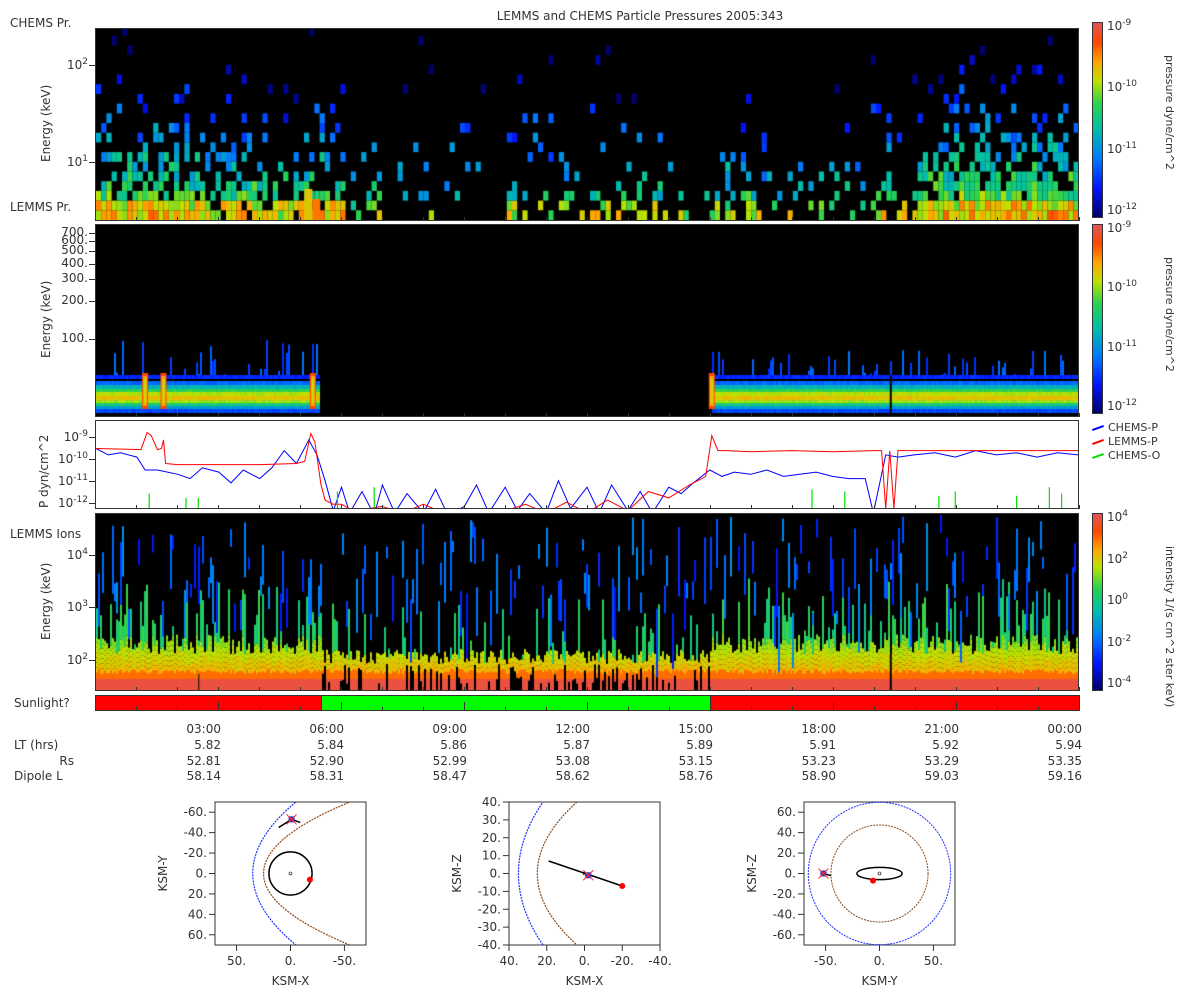  Describe the element at coordinates (508, 961) in the screenshot. I see `x-tick-label: 40.` at that location.